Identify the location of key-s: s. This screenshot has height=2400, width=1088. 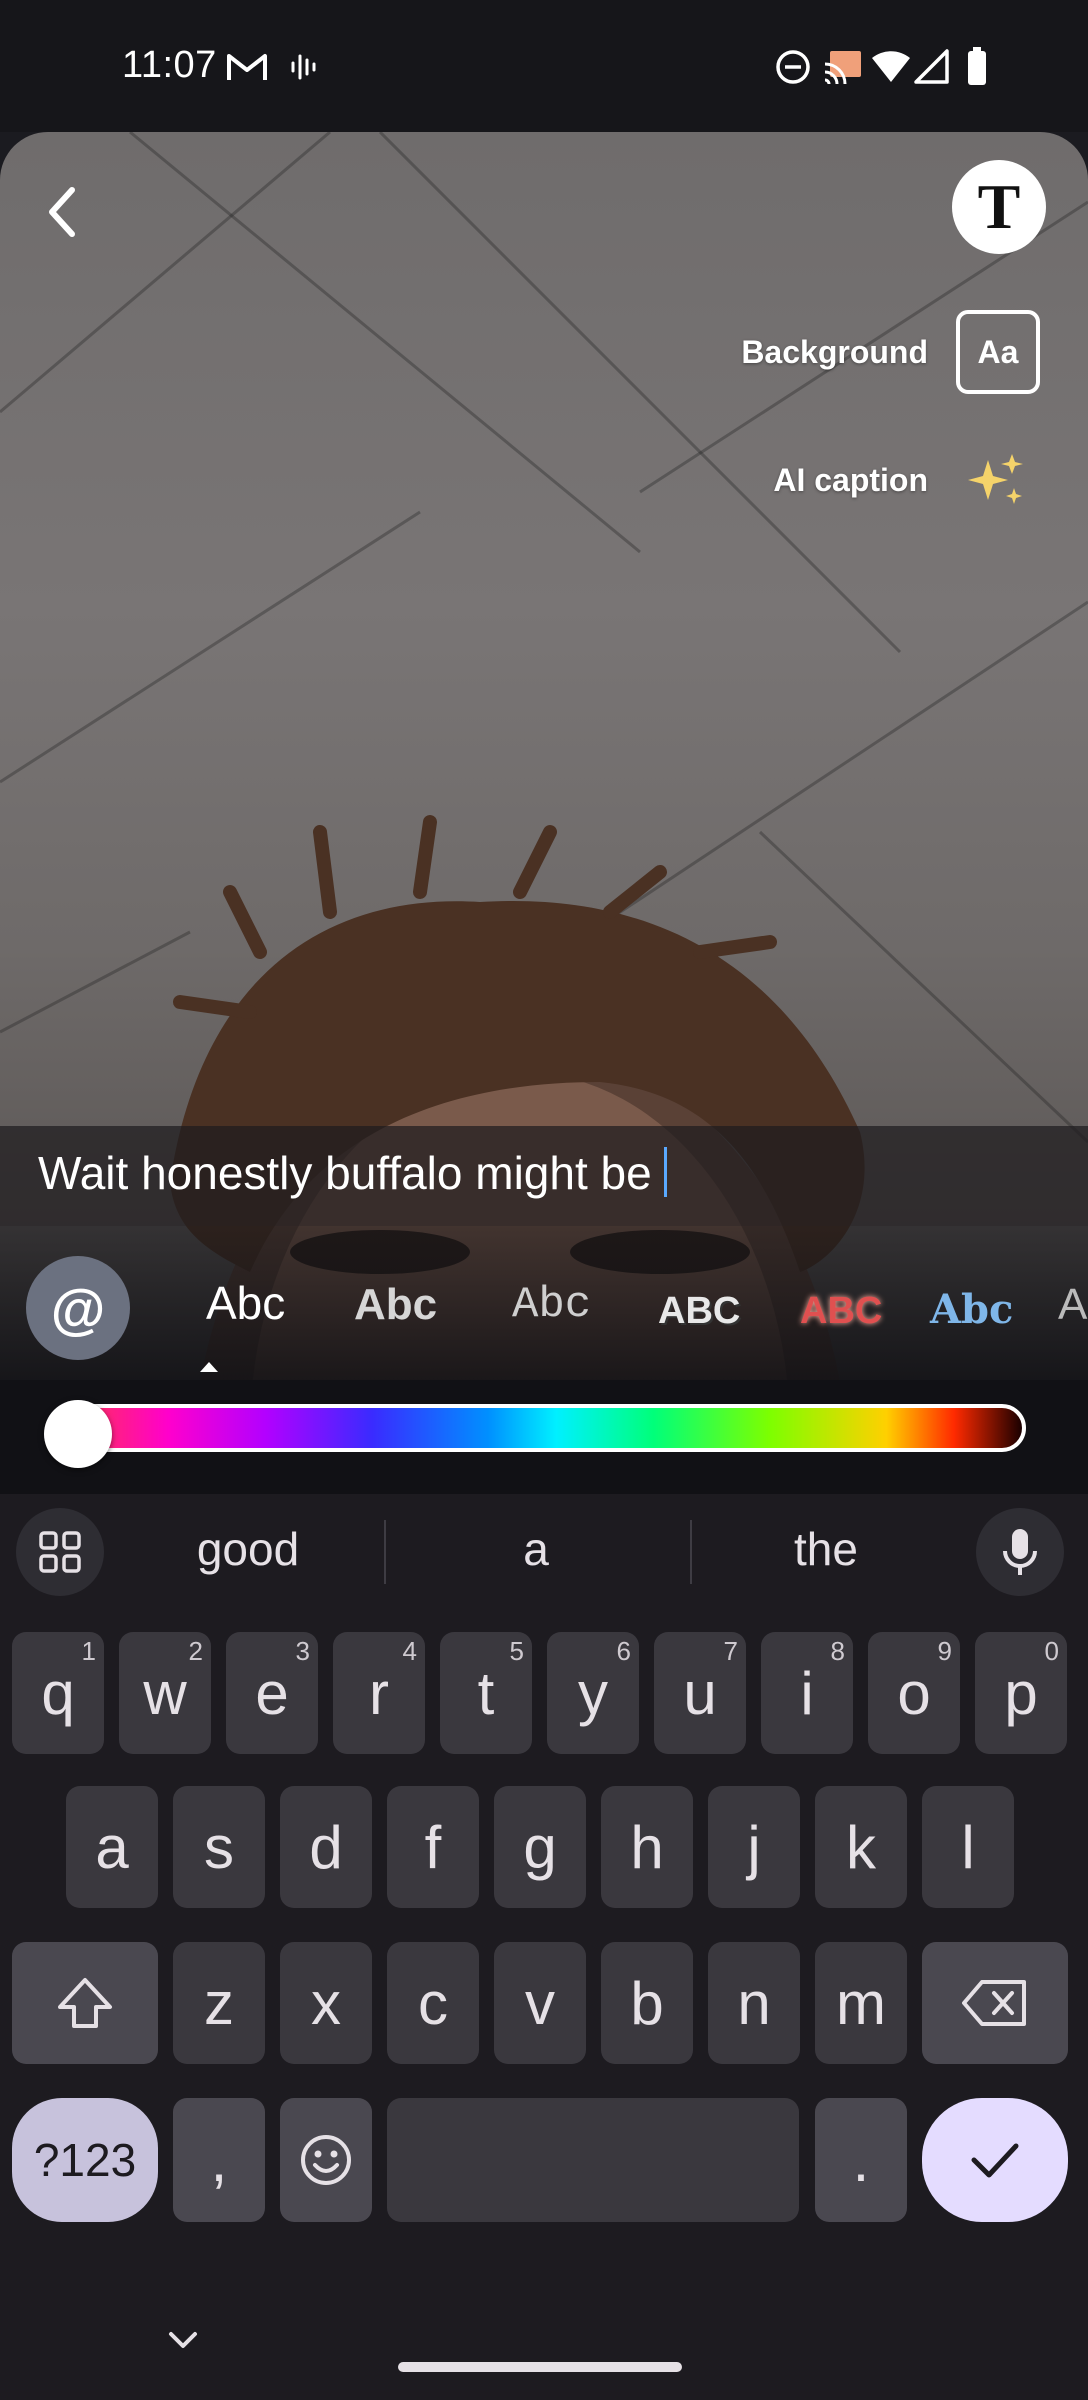
(219, 1847).